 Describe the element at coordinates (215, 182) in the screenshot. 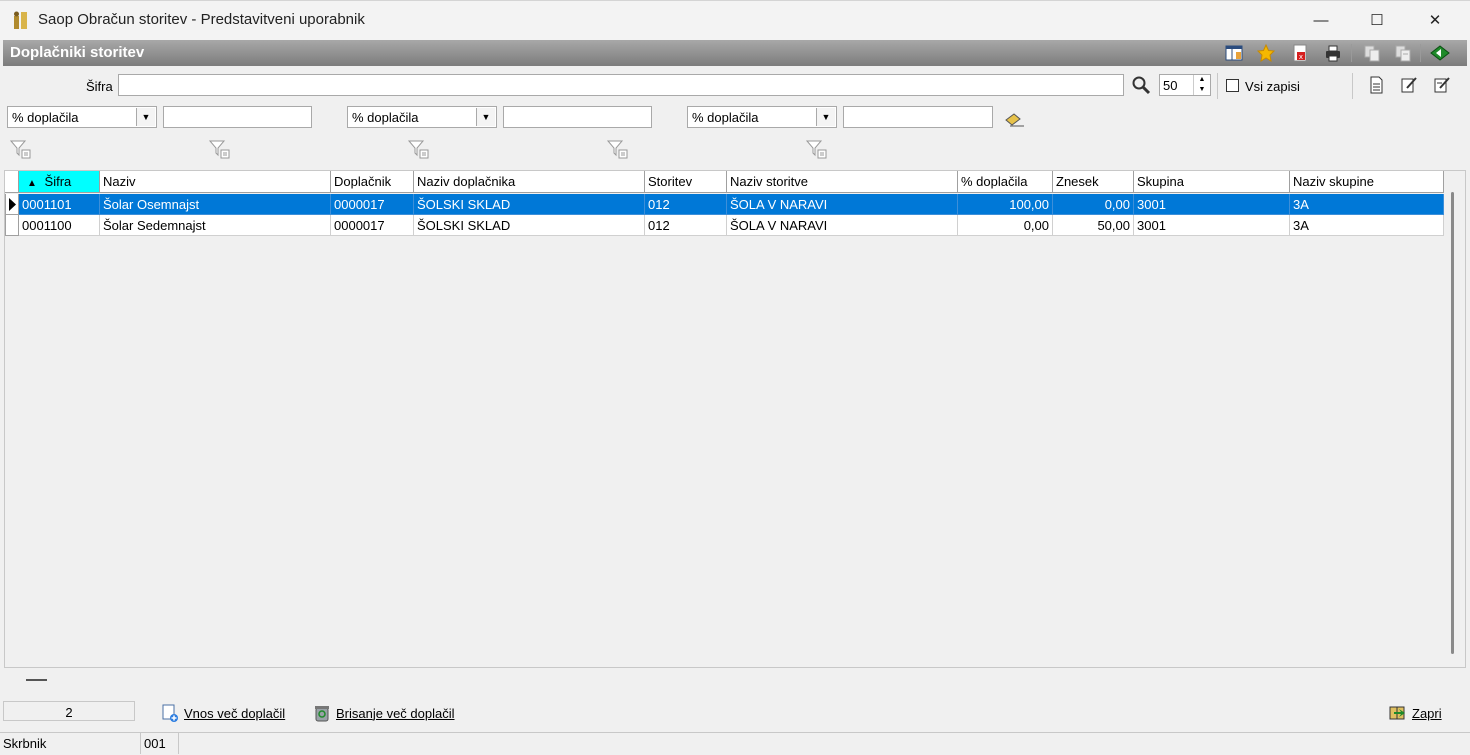

I see `column-header-naziv: Naziv` at that location.